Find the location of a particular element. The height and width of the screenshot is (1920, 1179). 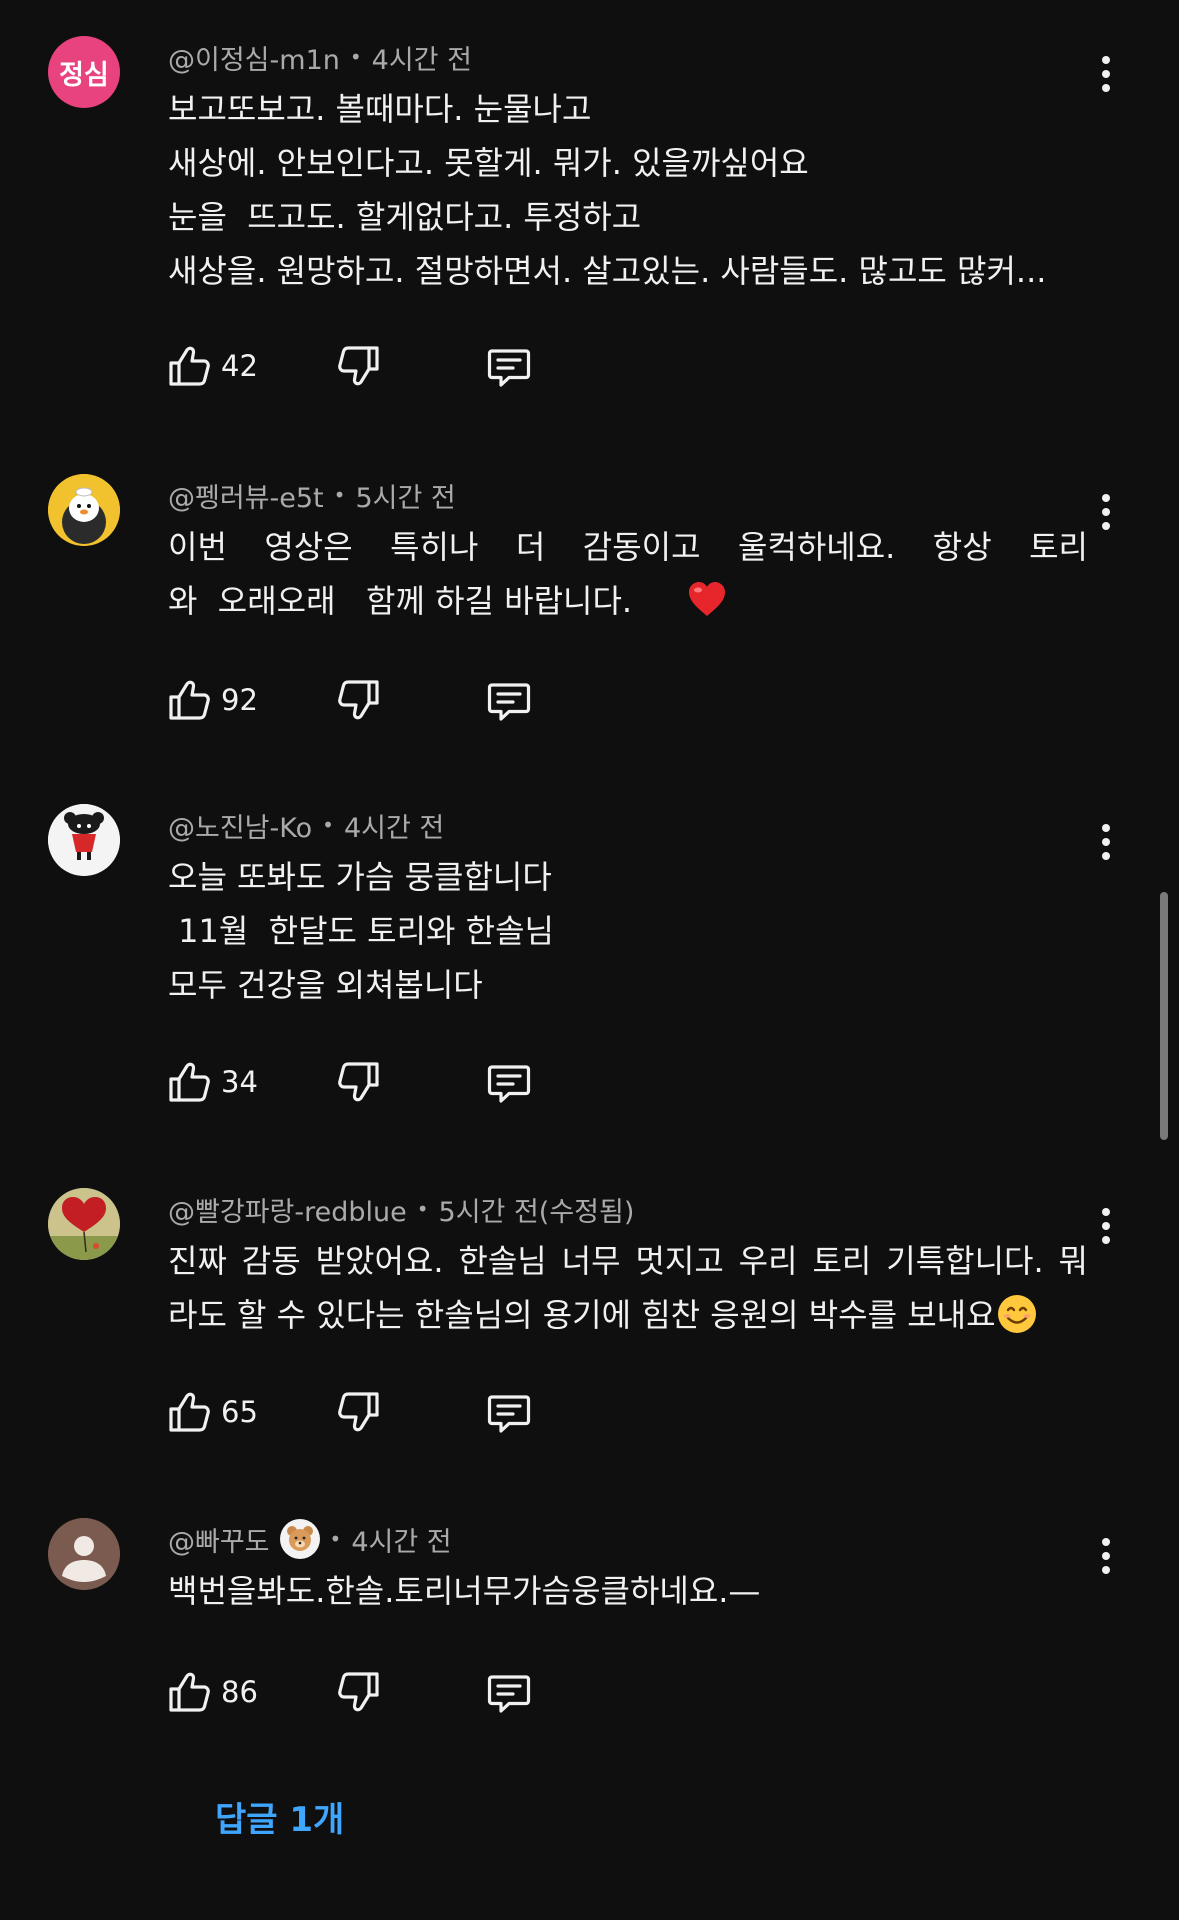

comment-meta: @노진남-Ko • 4시간 전 is located at coordinates (306, 825).